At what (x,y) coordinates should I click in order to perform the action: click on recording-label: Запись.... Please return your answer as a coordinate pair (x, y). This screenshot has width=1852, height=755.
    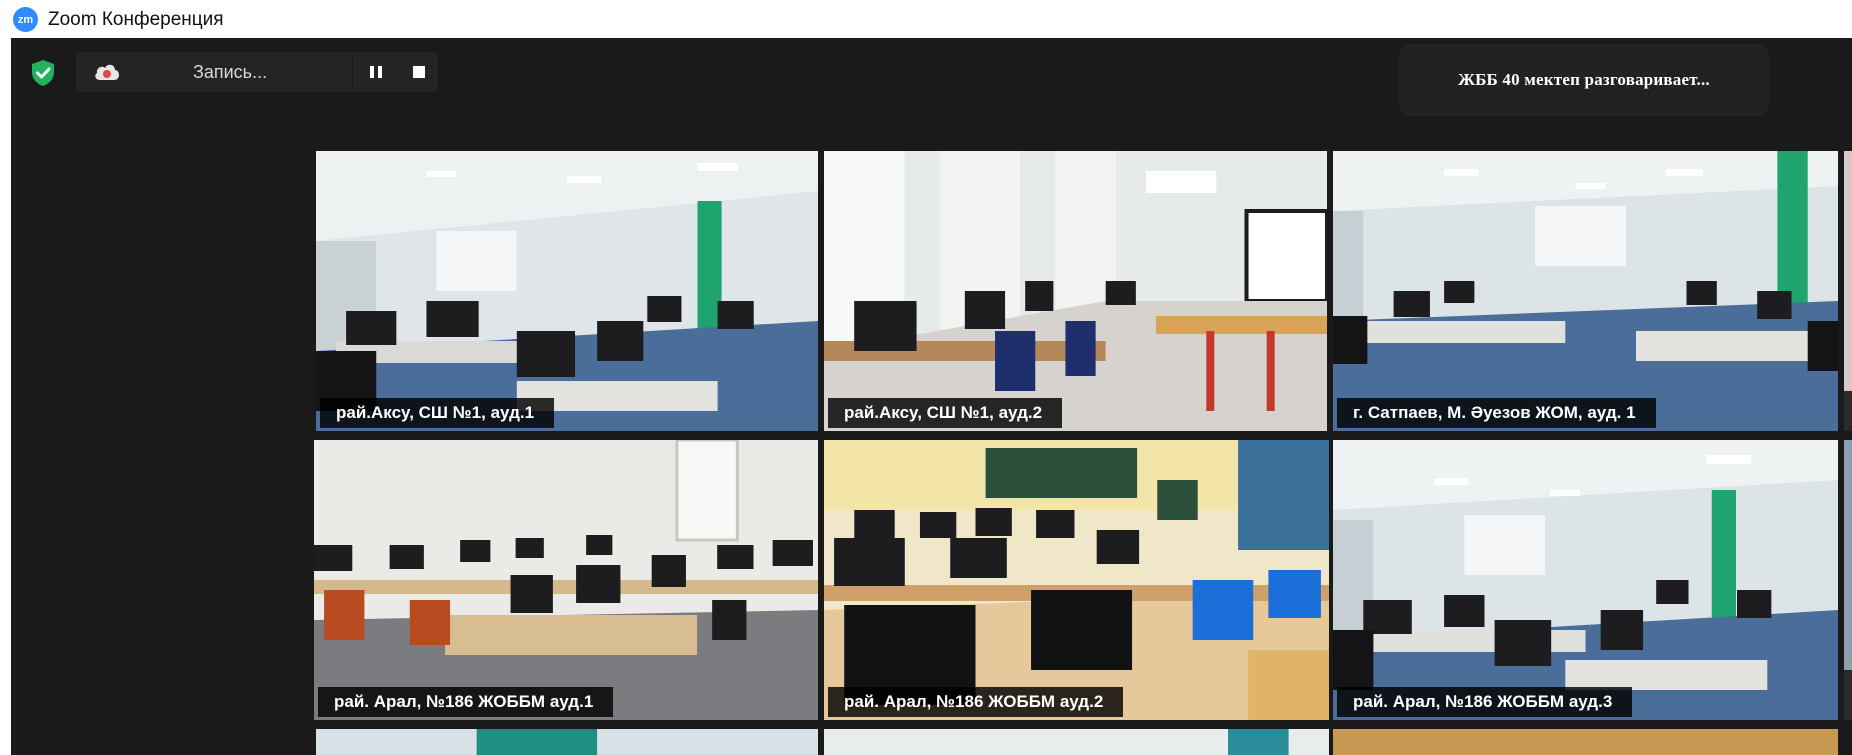
    Looking at the image, I should click on (230, 72).